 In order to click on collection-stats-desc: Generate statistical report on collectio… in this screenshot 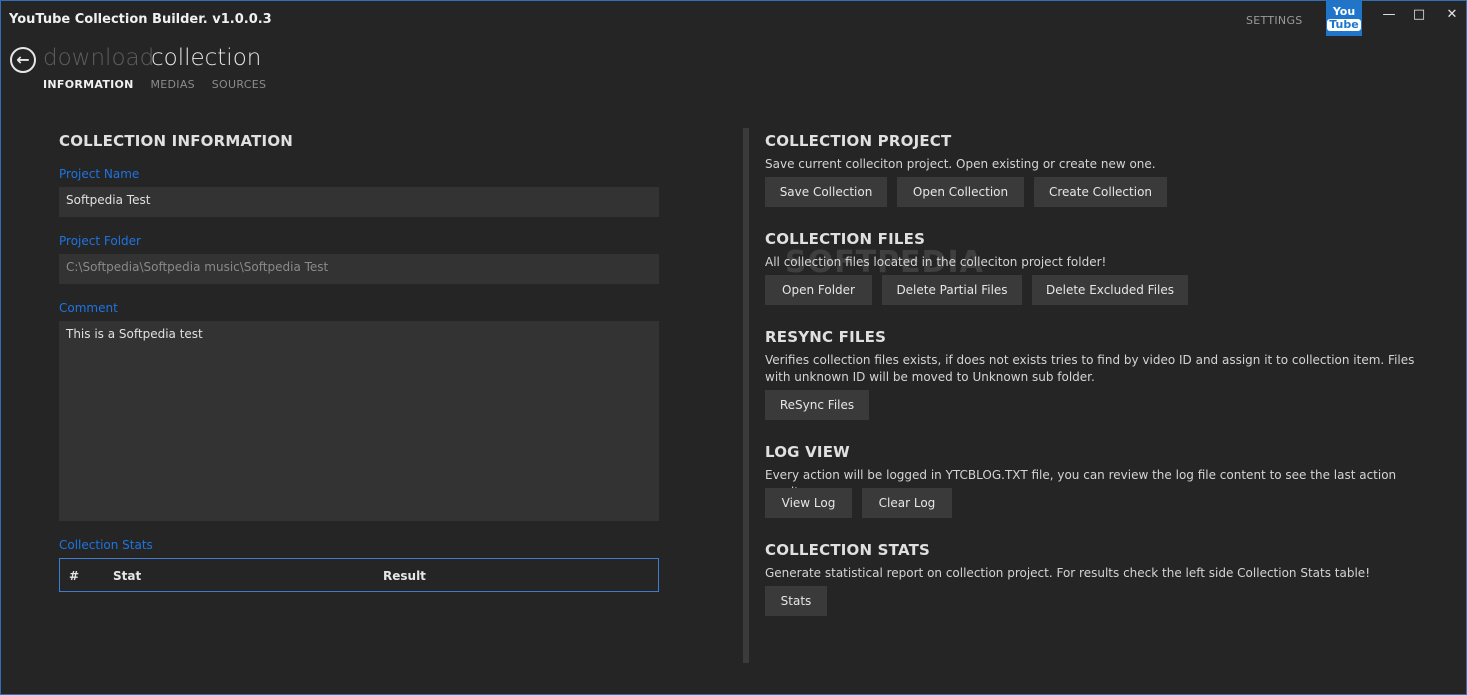, I will do `click(1067, 573)`.